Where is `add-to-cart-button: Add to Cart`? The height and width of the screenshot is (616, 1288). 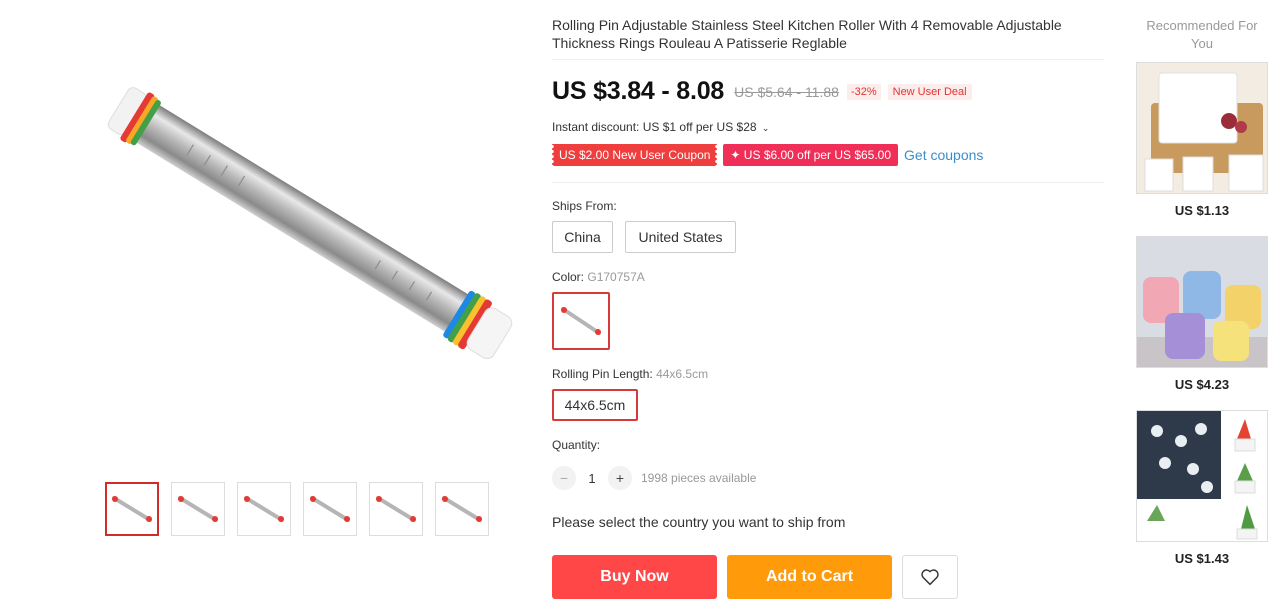
add-to-cart-button: Add to Cart is located at coordinates (809, 577).